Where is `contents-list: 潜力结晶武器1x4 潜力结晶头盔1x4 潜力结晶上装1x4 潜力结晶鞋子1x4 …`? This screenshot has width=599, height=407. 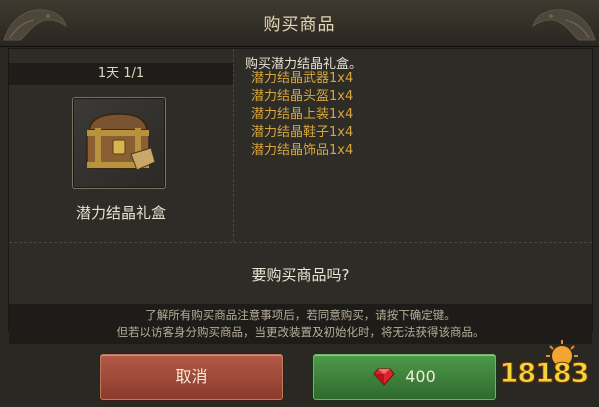
contents-list: 潜力结晶武器1x4 潜力结晶头盔1x4 潜力结晶上装1x4 潜力结晶鞋子1x4 … is located at coordinates (302, 115).